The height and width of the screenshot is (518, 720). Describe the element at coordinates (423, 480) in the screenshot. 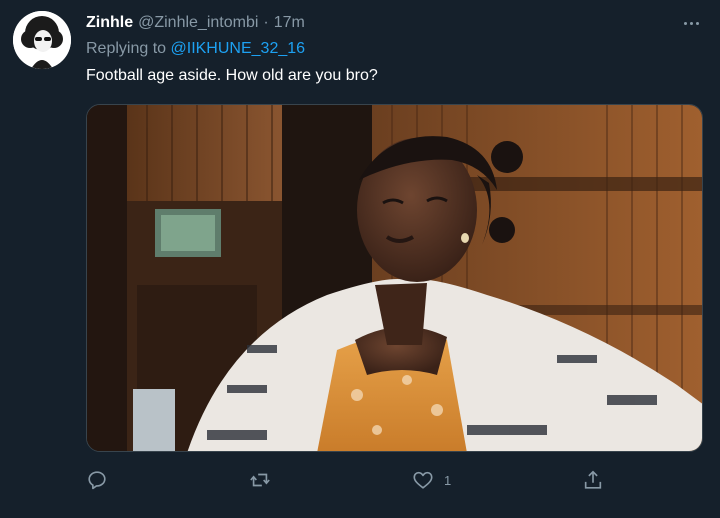

I see `heart-icon` at that location.